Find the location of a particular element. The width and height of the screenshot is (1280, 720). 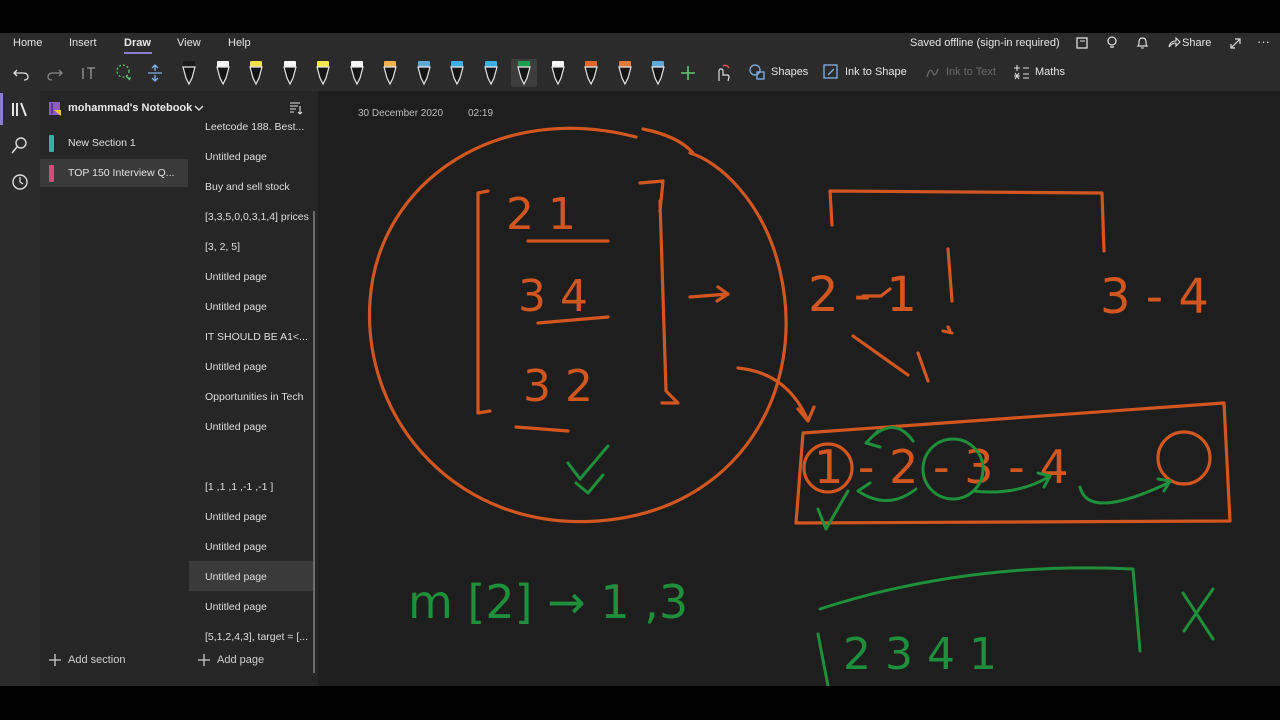

add-pen-icon is located at coordinates (688, 73).